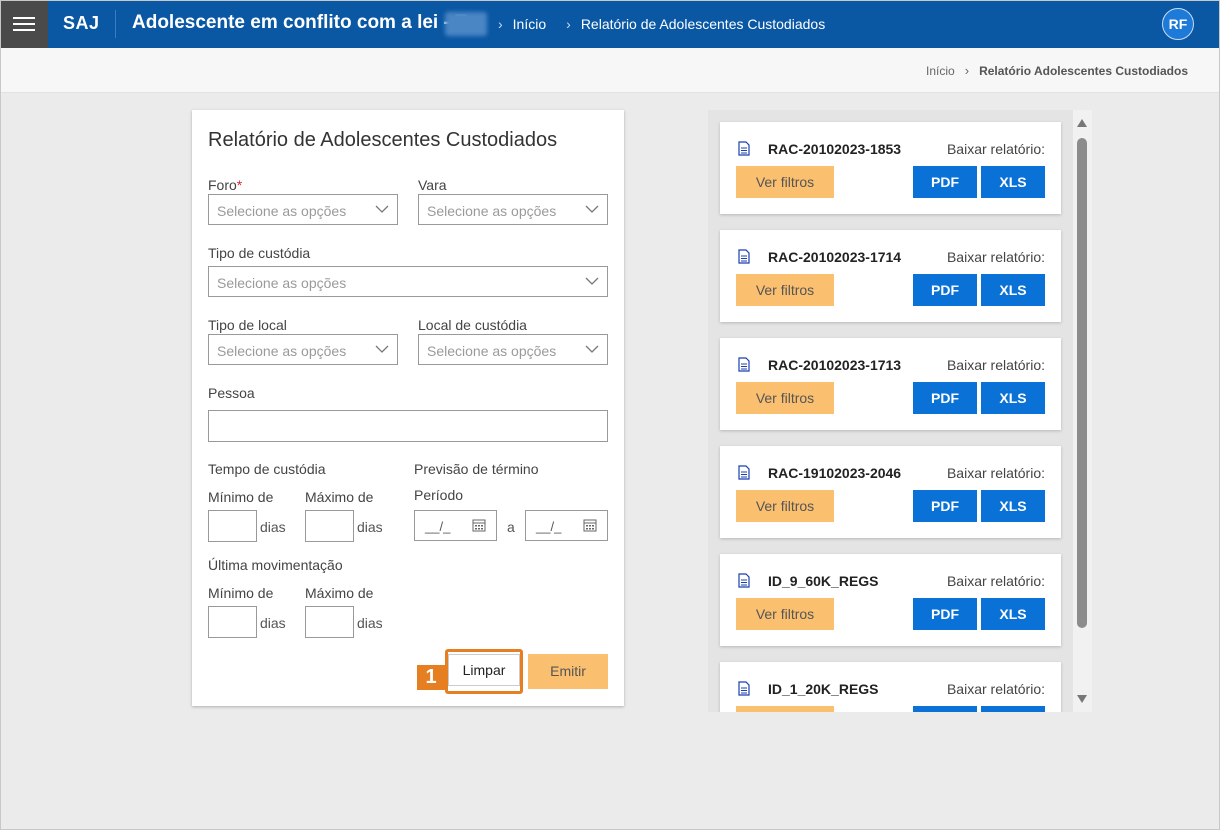  What do you see at coordinates (476, 469) in the screenshot?
I see `previsao-termino-label: Previsão de término` at bounding box center [476, 469].